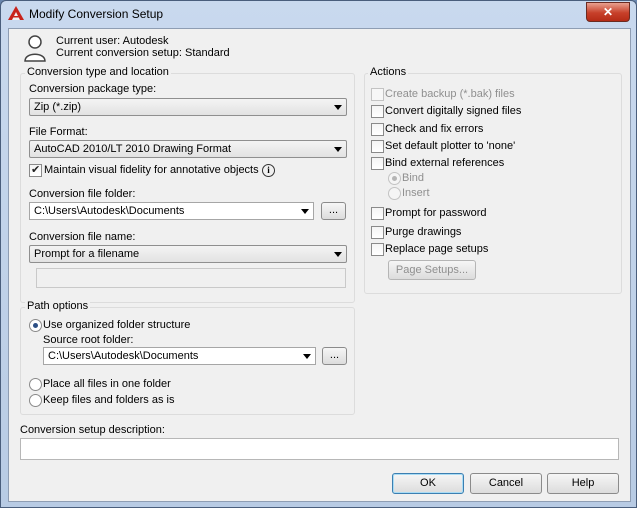  I want to click on conversion-folder-value: C:\Users\Autodesk\Documents, so click(109, 211).